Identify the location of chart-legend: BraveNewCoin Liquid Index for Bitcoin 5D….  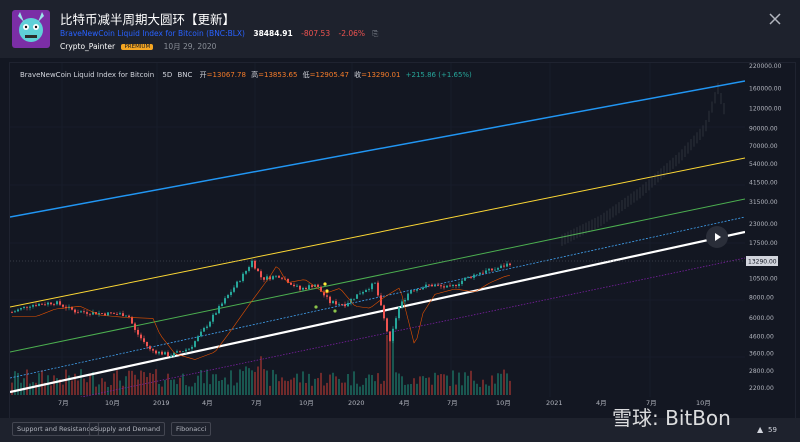
(246, 75).